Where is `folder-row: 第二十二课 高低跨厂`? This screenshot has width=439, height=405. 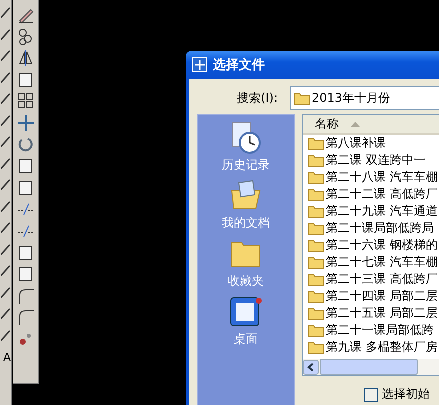 folder-row: 第二十二课 高低跨厂 is located at coordinates (371, 194).